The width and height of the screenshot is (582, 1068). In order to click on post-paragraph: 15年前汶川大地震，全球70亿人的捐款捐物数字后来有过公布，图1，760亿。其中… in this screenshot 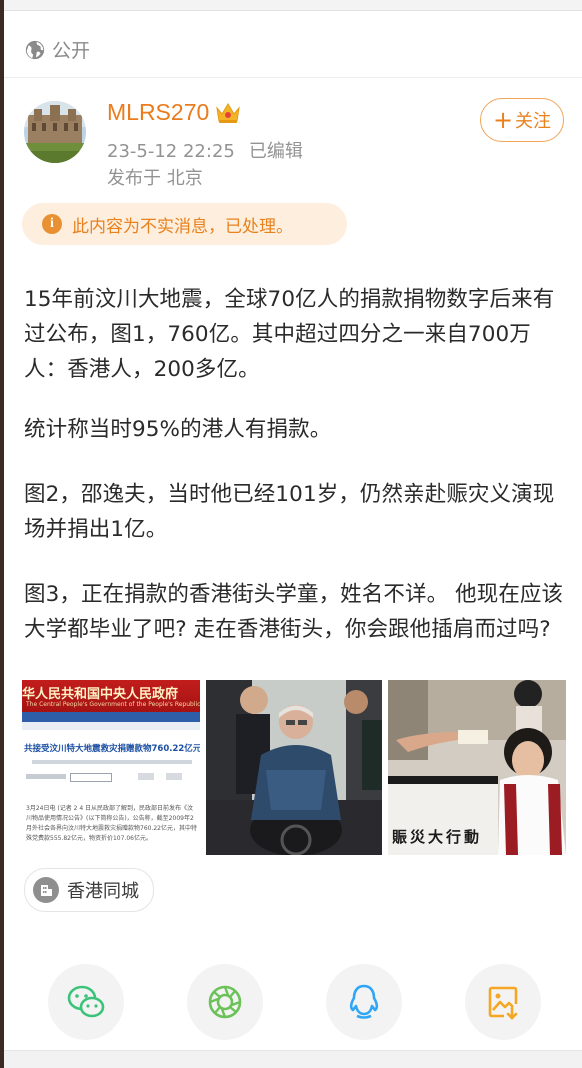, I will do `click(289, 334)`.